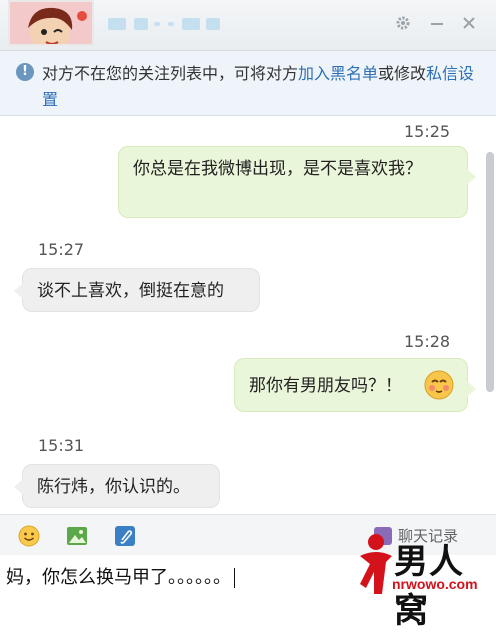 The width and height of the screenshot is (496, 632). I want to click on watermark-url: nrwowo.com, so click(435, 584).